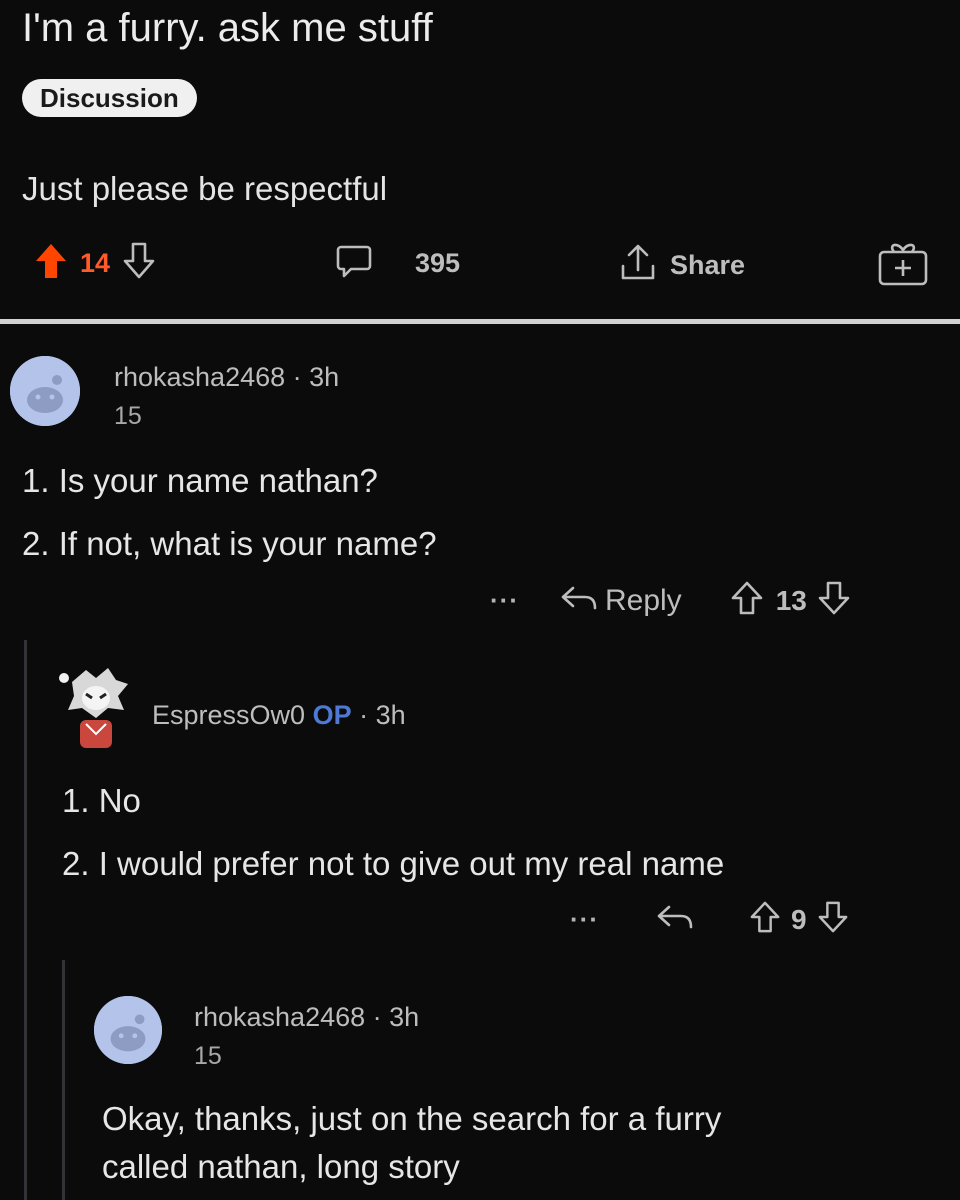 The image size is (960, 1200). Describe the element at coordinates (332, 715) in the screenshot. I see `op-badge: OP` at that location.